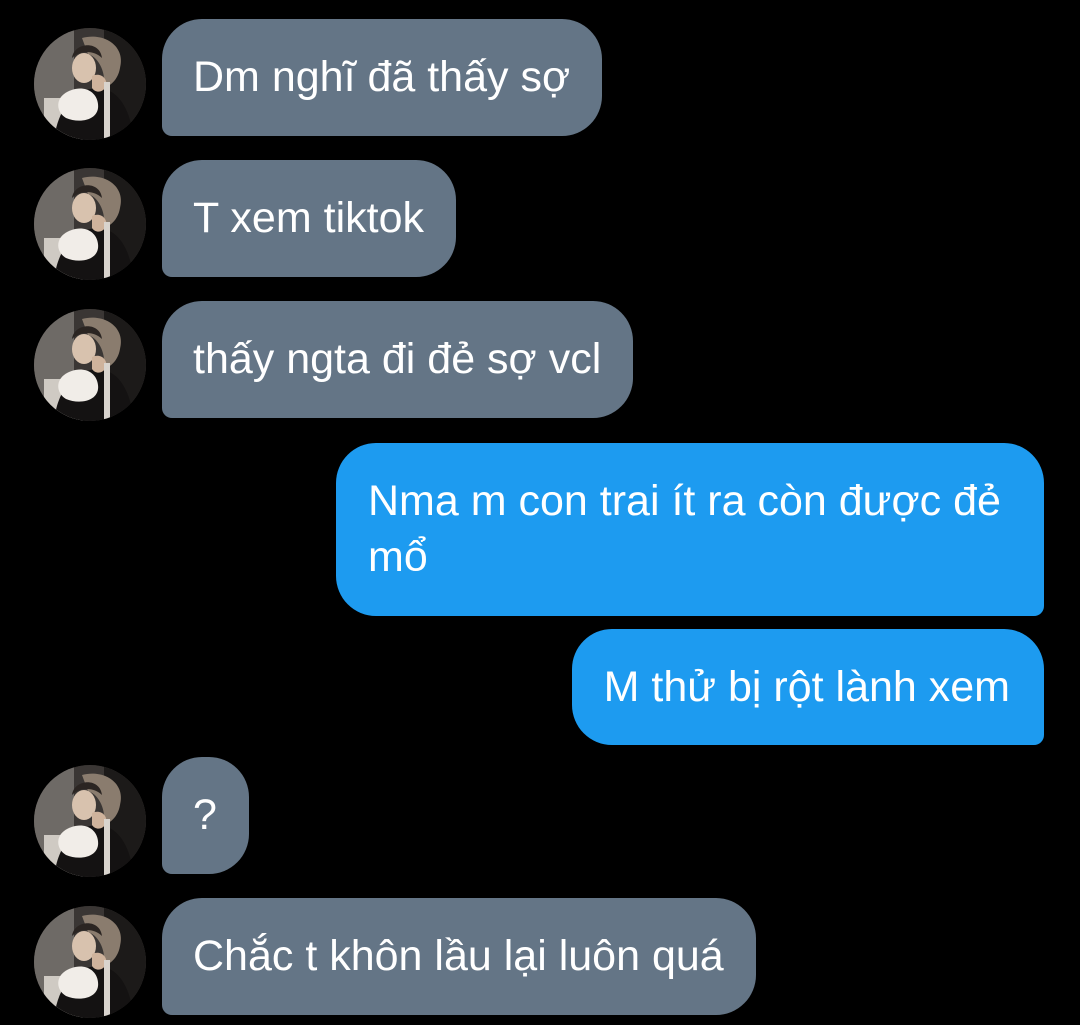  I want to click on incoming-message: ?, so click(205, 815).